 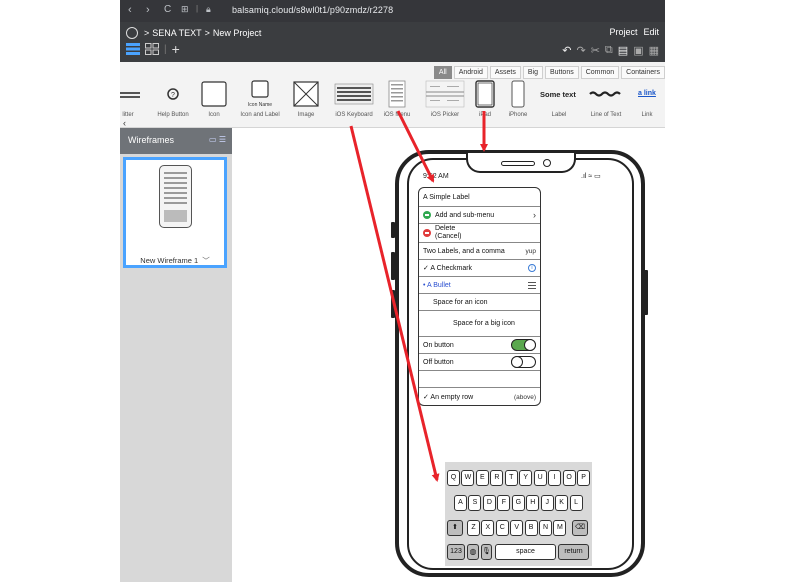 I want to click on paste-icon: ▤, so click(x=623, y=50).